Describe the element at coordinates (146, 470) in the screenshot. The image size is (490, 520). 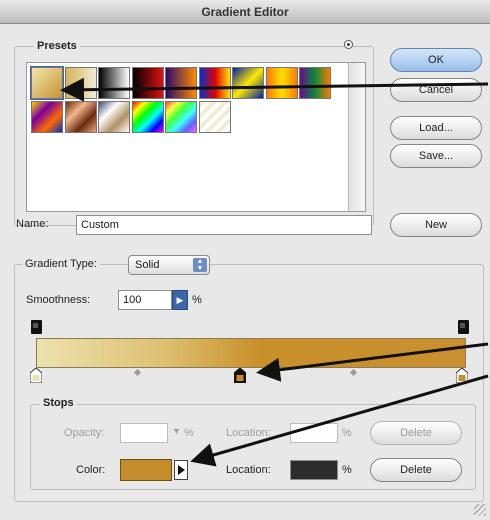
I see `color-swatch` at that location.